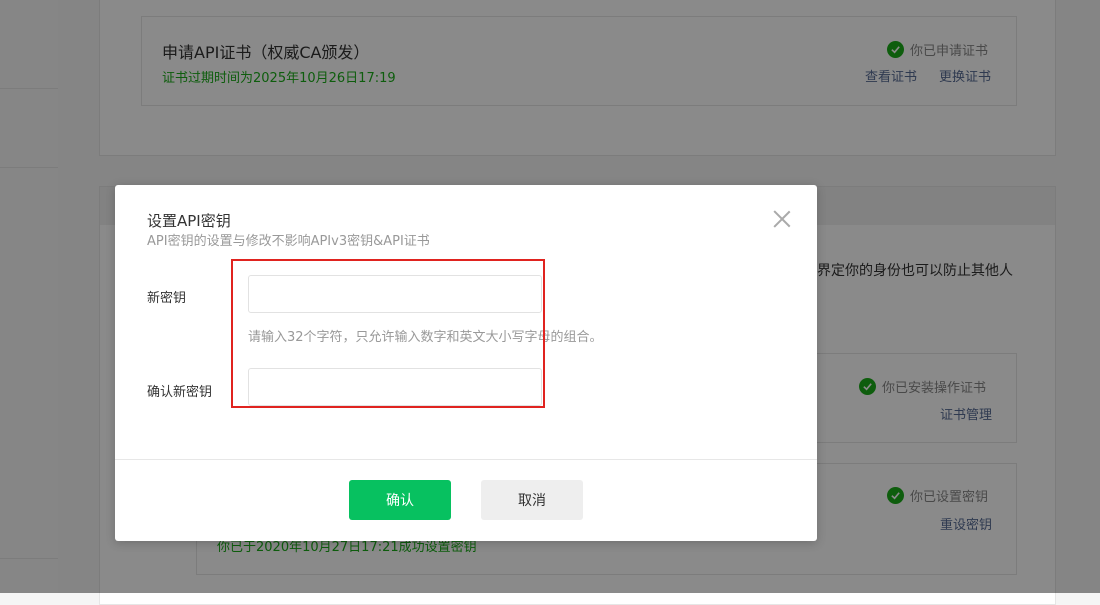 This screenshot has width=1100, height=605. What do you see at coordinates (288, 241) in the screenshot?
I see `dialog-description: API密钥的设置与修改不影响APIv3密钥&API证书` at bounding box center [288, 241].